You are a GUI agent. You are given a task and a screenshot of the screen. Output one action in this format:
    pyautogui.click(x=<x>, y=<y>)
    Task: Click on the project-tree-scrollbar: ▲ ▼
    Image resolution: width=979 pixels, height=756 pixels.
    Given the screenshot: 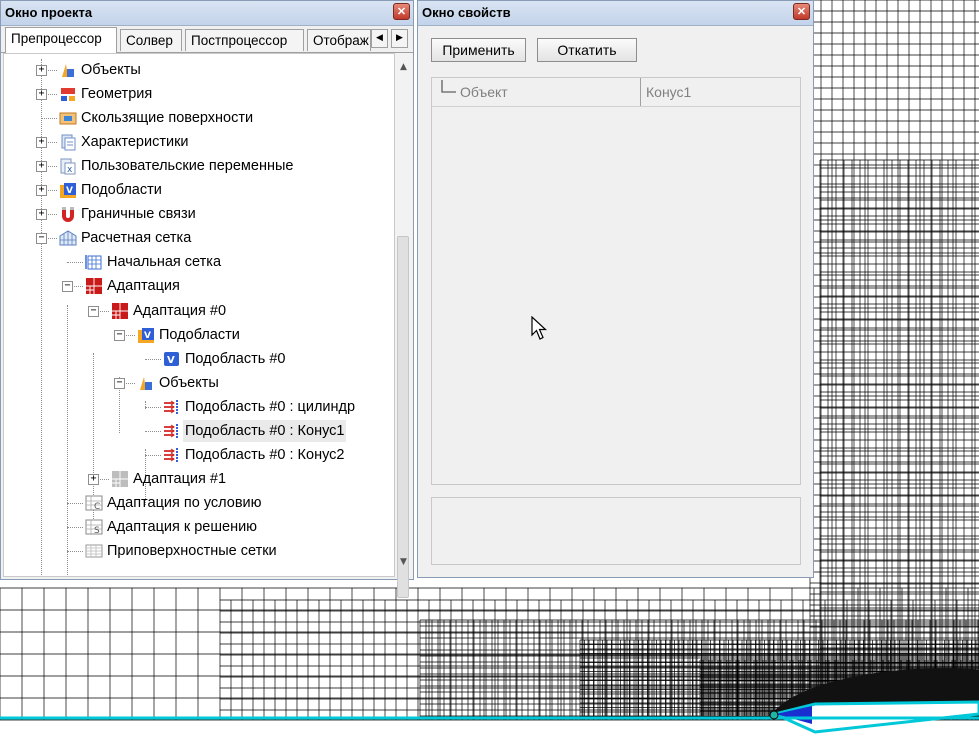 What is the action you would take?
    pyautogui.click(x=403, y=325)
    